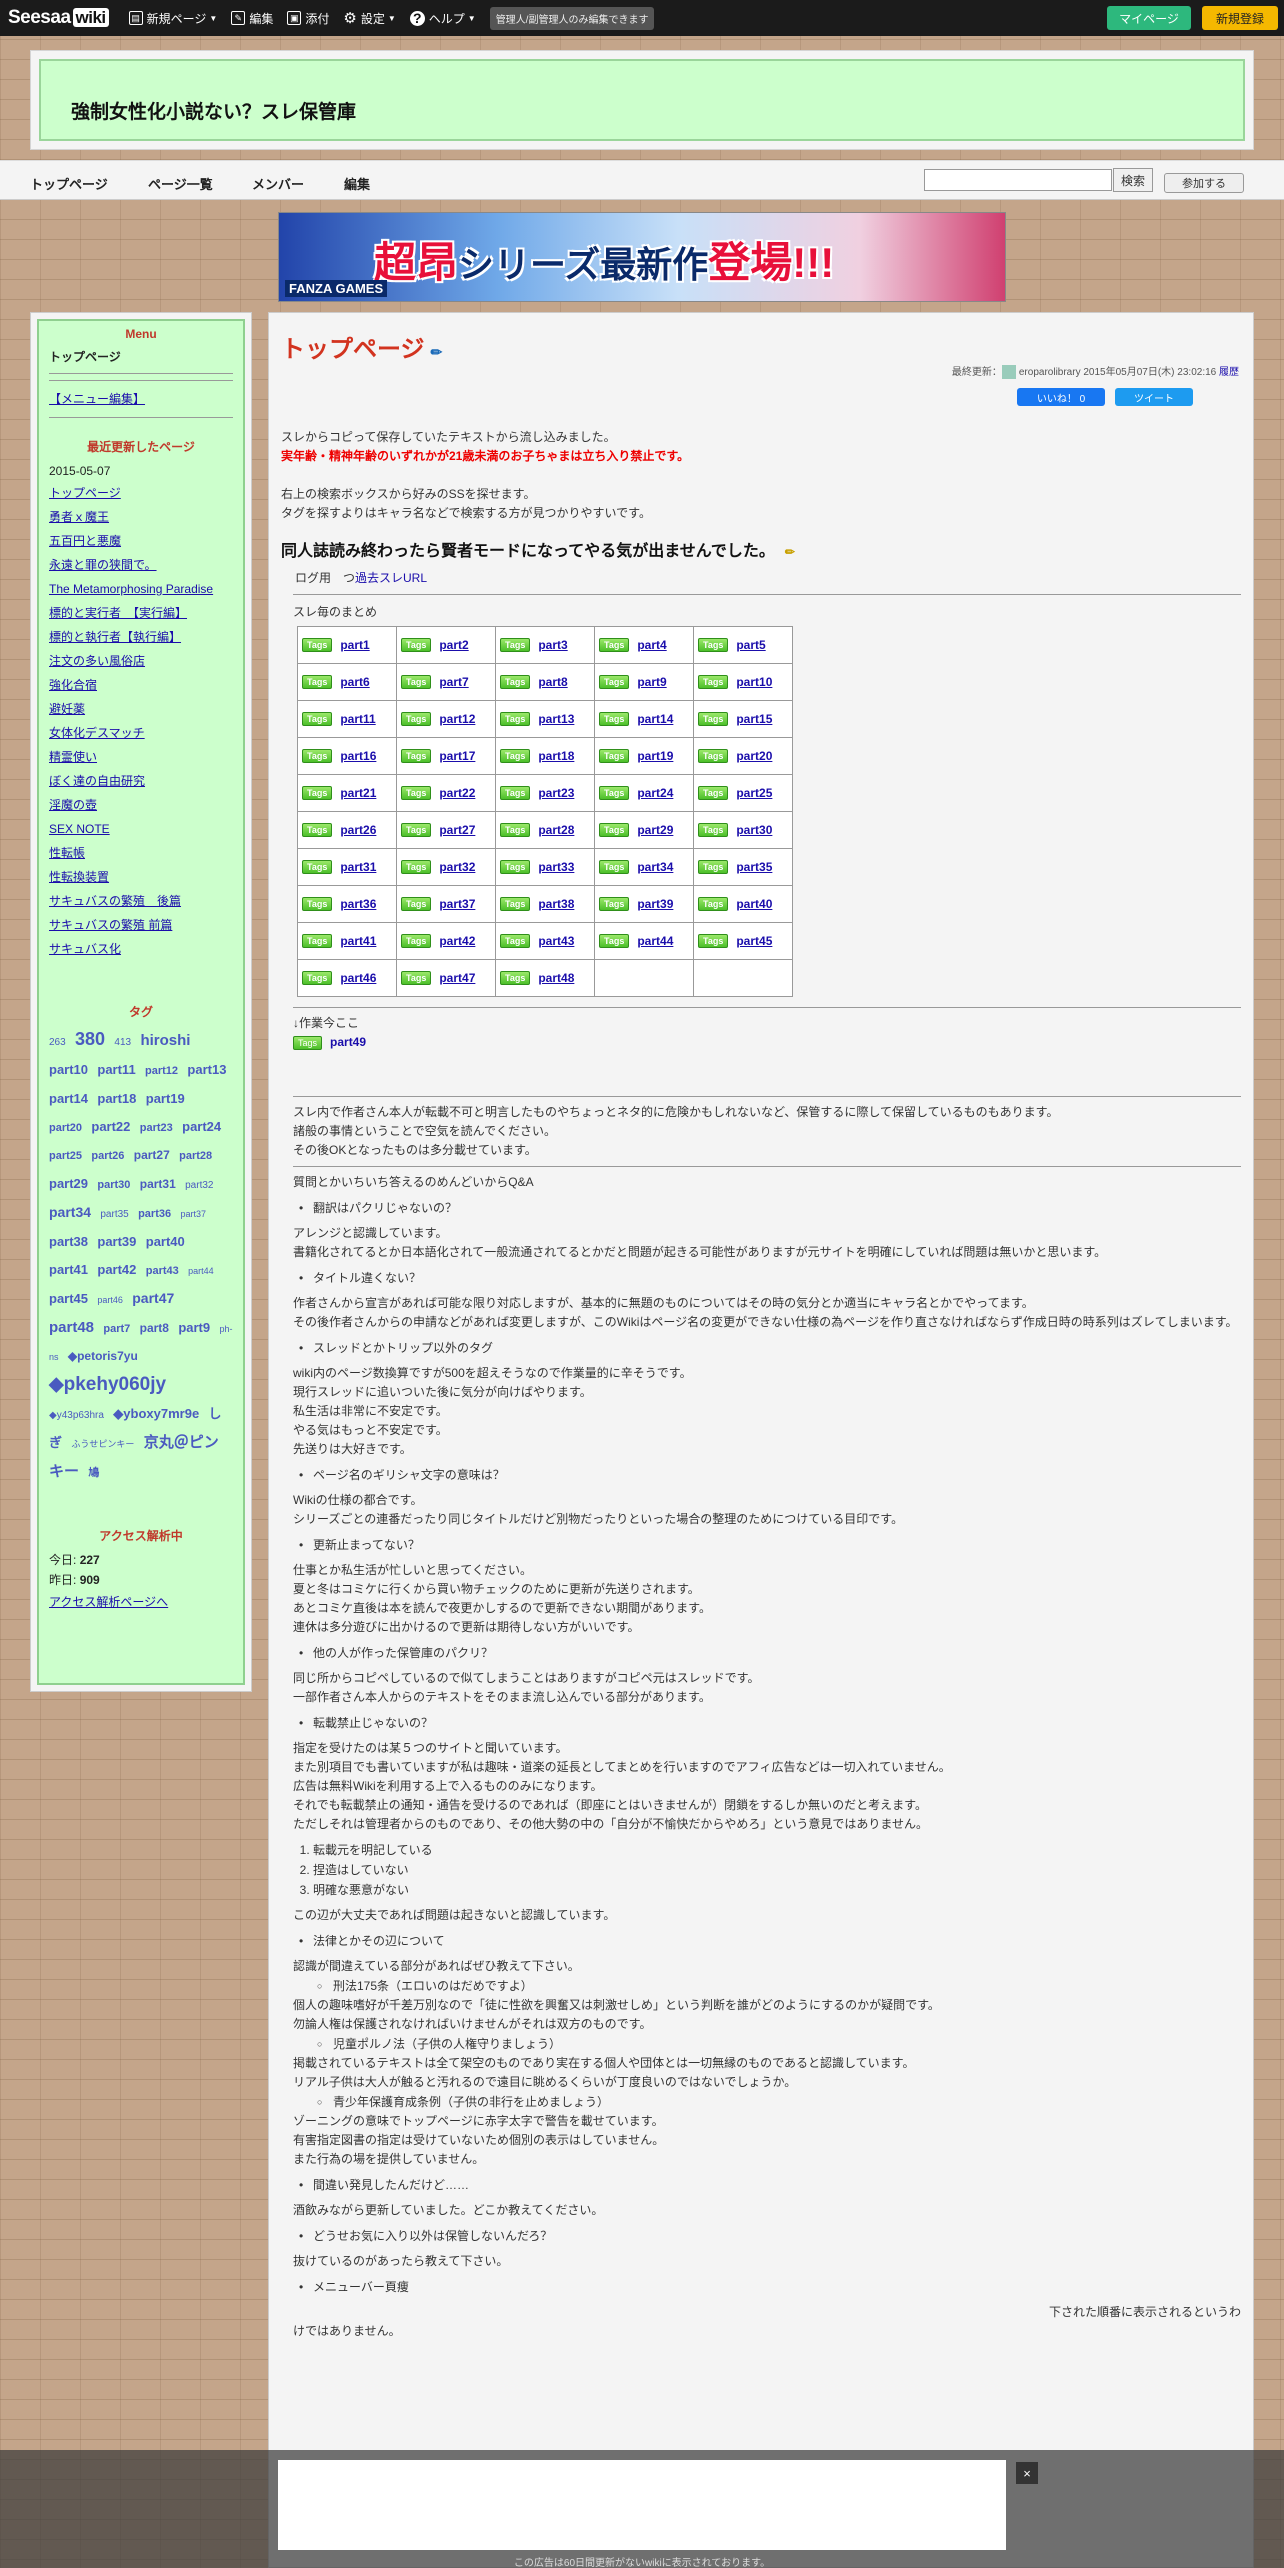  I want to click on part-link: part47, so click(457, 978).